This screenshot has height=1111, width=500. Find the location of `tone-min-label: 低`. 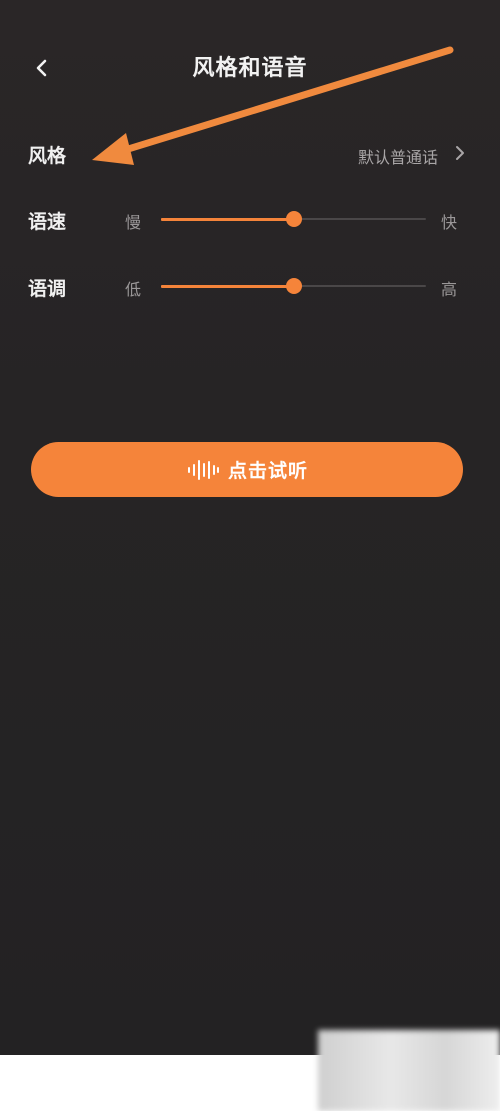

tone-min-label: 低 is located at coordinates (133, 289).